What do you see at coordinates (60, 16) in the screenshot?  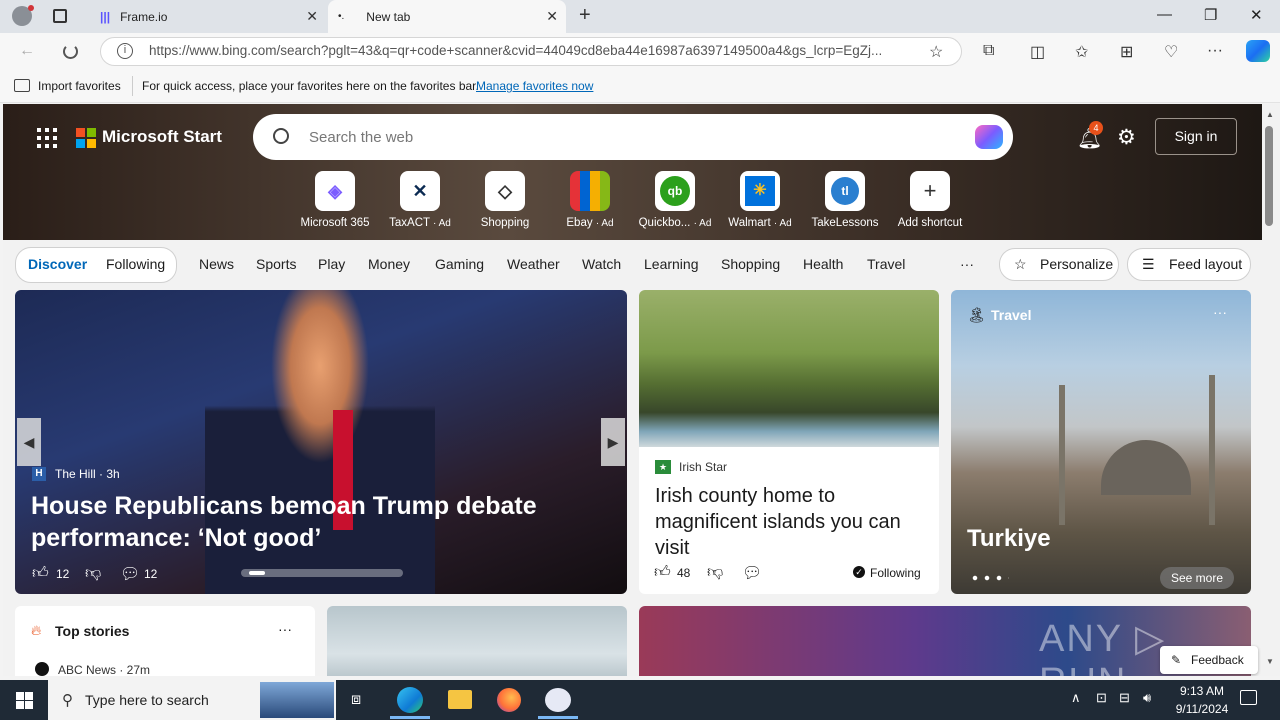 I see `tab-actions-icon` at bounding box center [60, 16].